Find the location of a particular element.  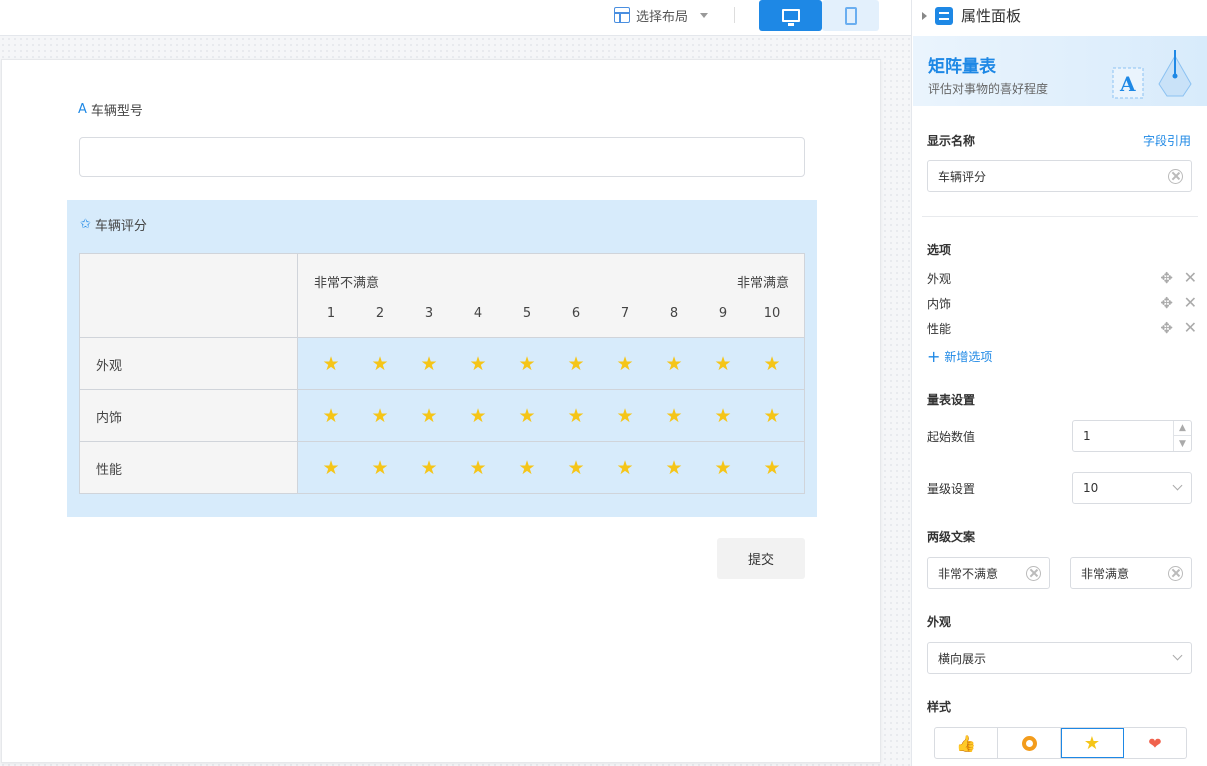

sliders-icon is located at coordinates (944, 15).